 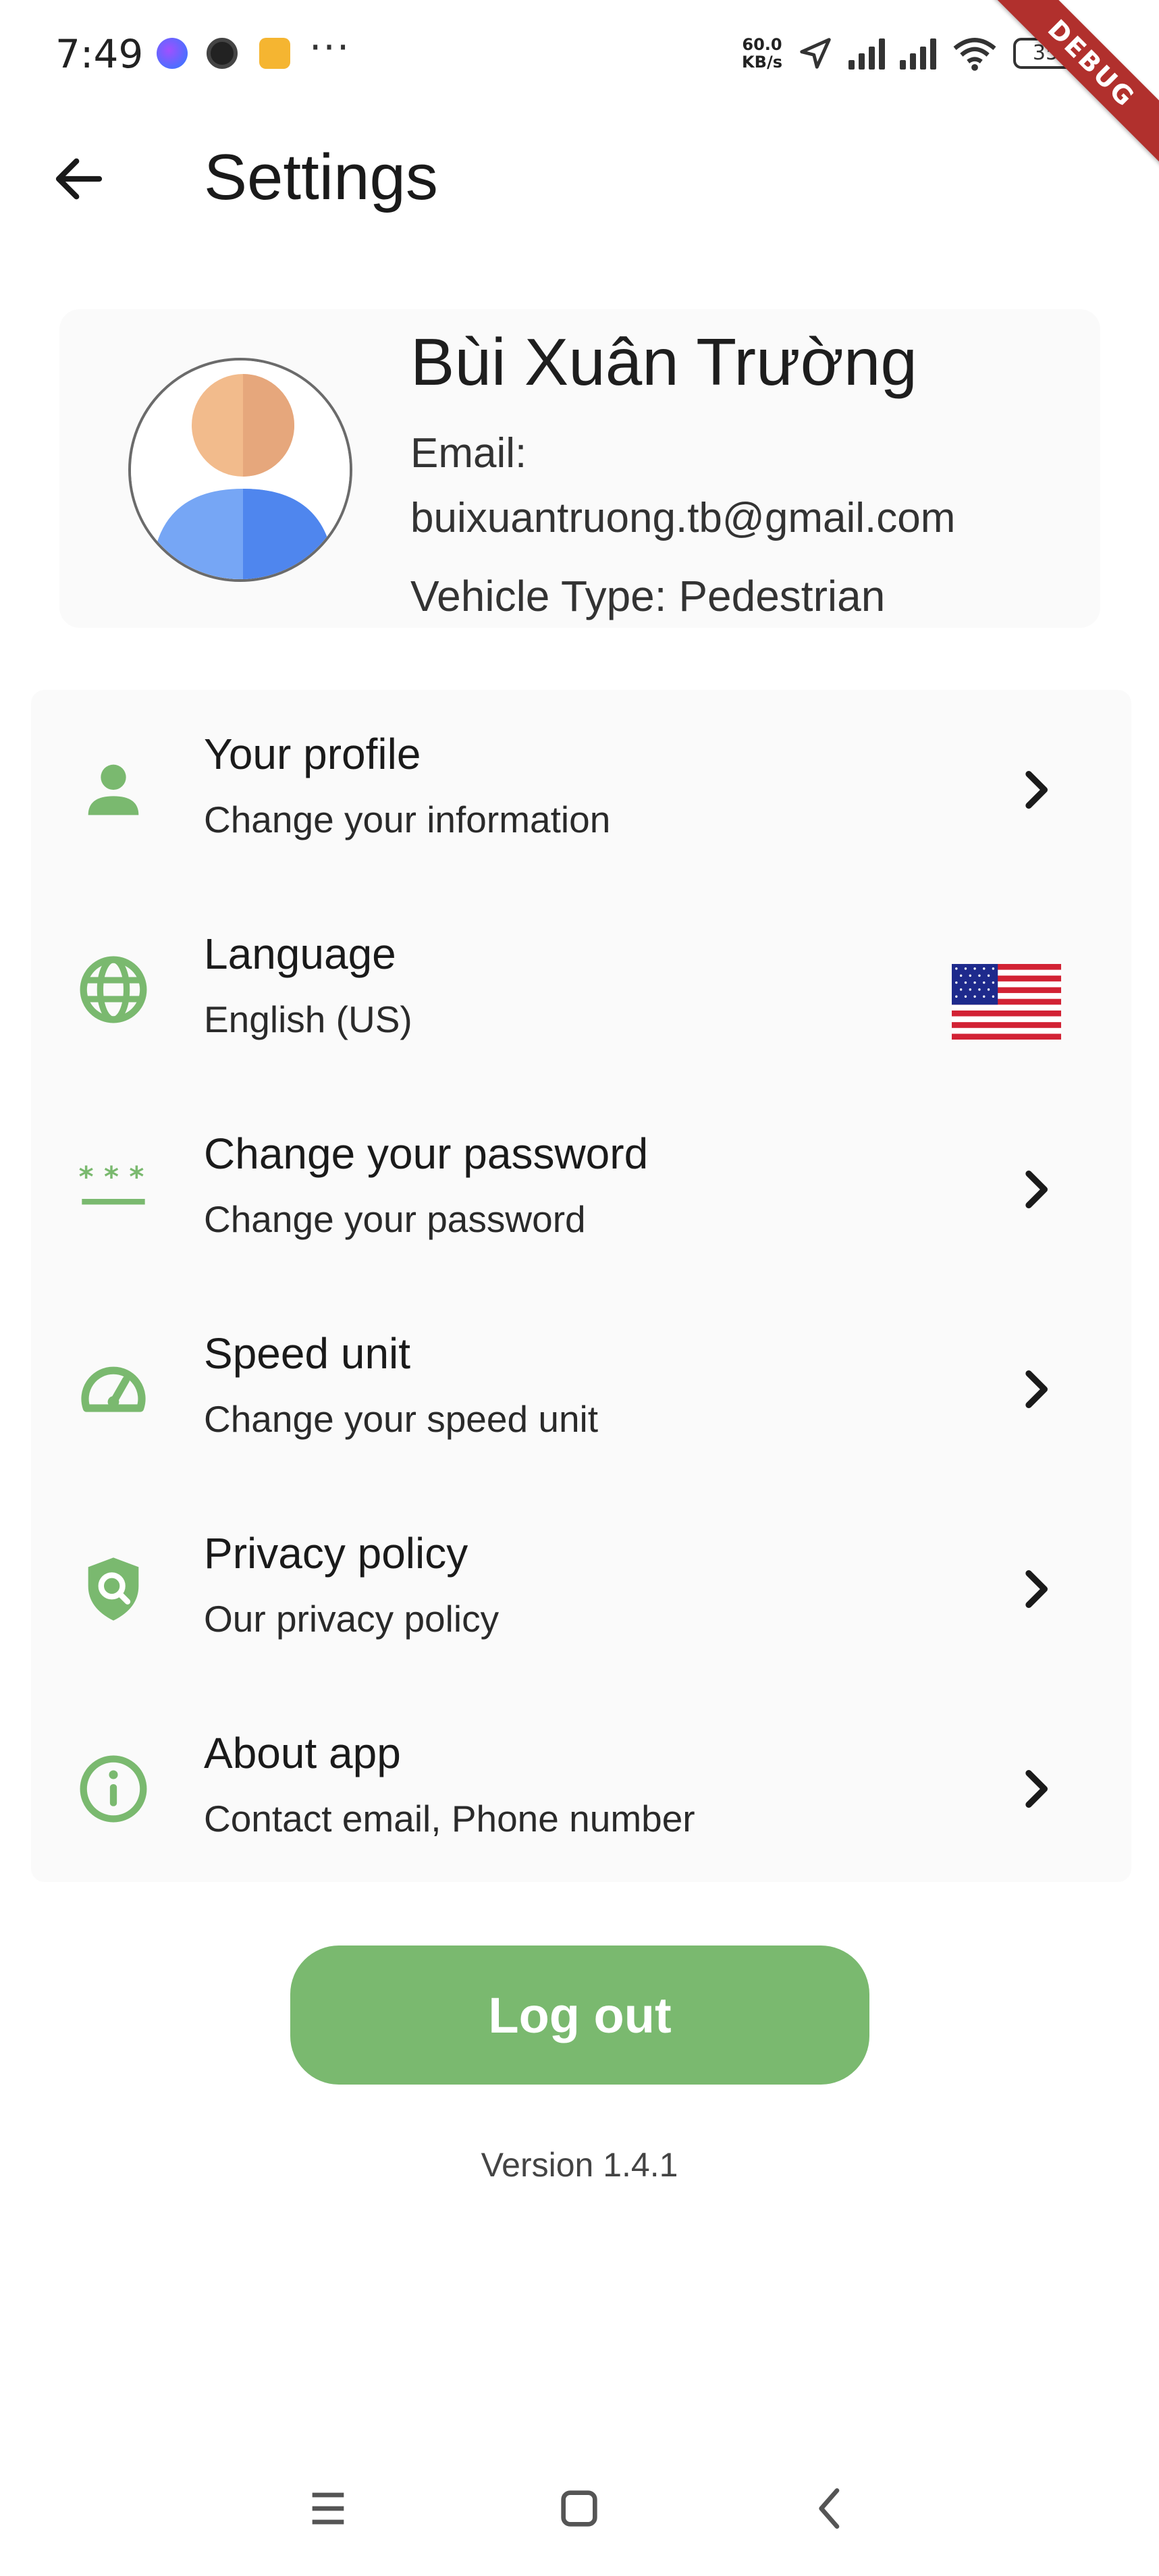 What do you see at coordinates (313, 754) in the screenshot?
I see `settings-item-title: Your profile` at bounding box center [313, 754].